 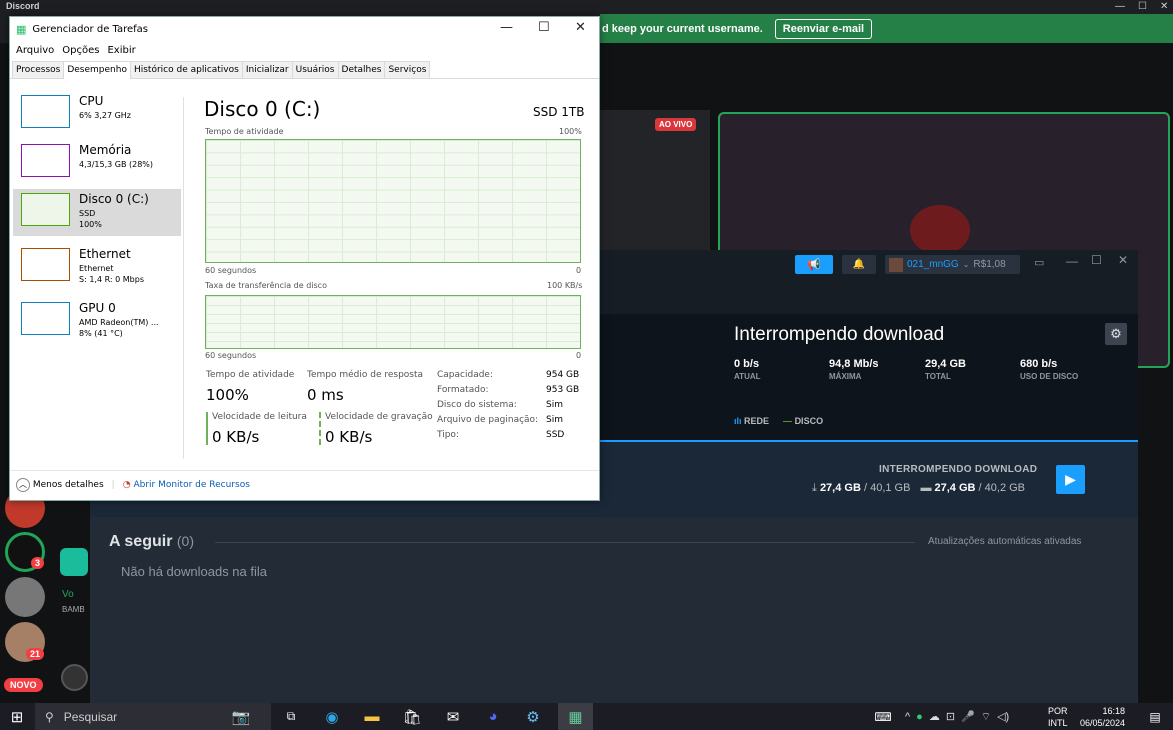 What do you see at coordinates (304, 50) in the screenshot?
I see `menu-bar: Arquivo Opções Exibir` at bounding box center [304, 50].